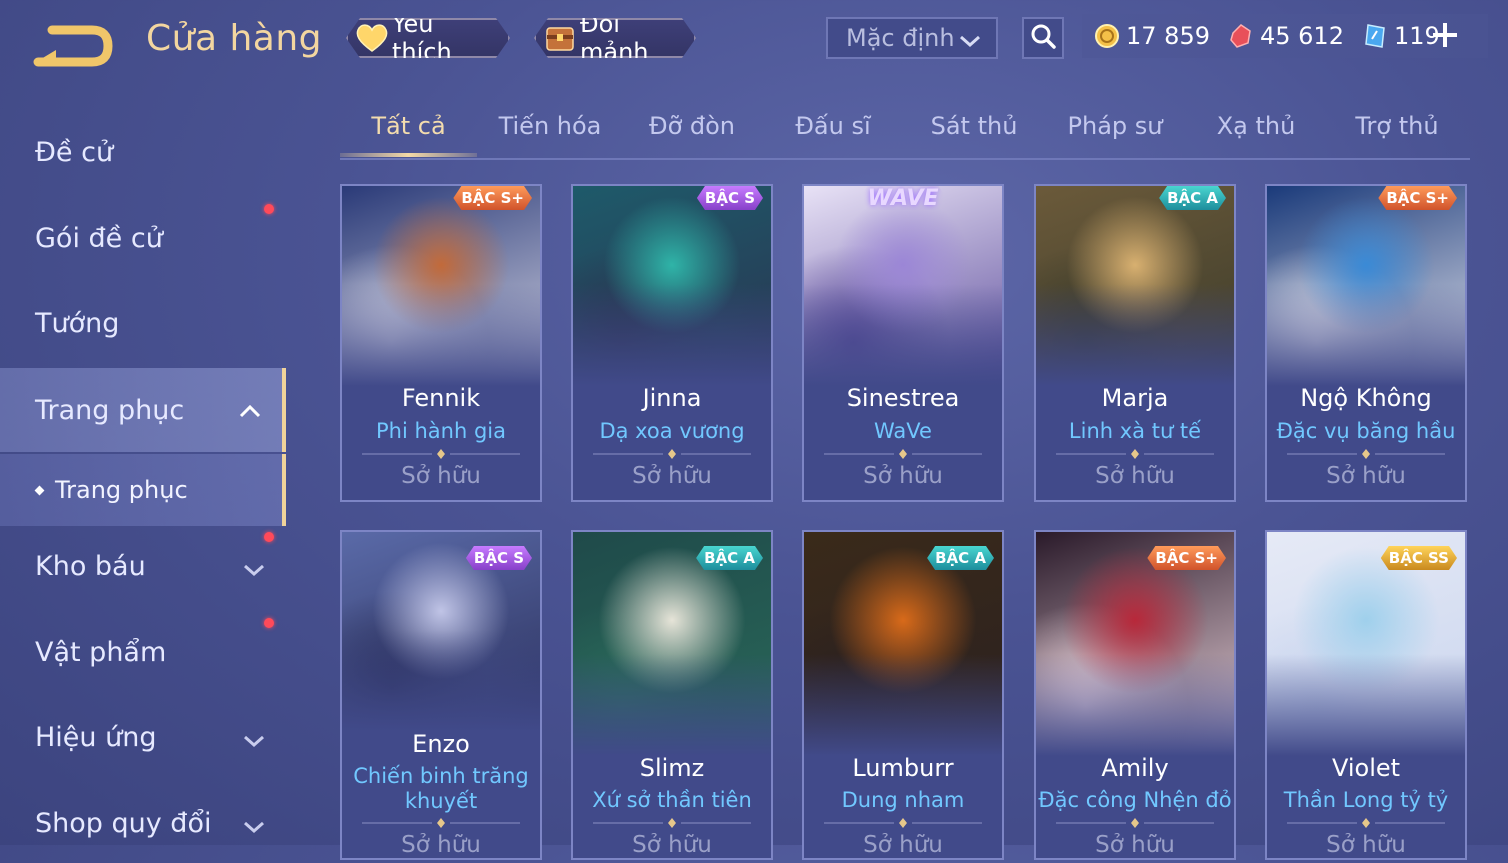 The width and height of the screenshot is (1508, 863). Describe the element at coordinates (833, 126) in the screenshot. I see `tab-fighter: Đấu sĩ` at that location.